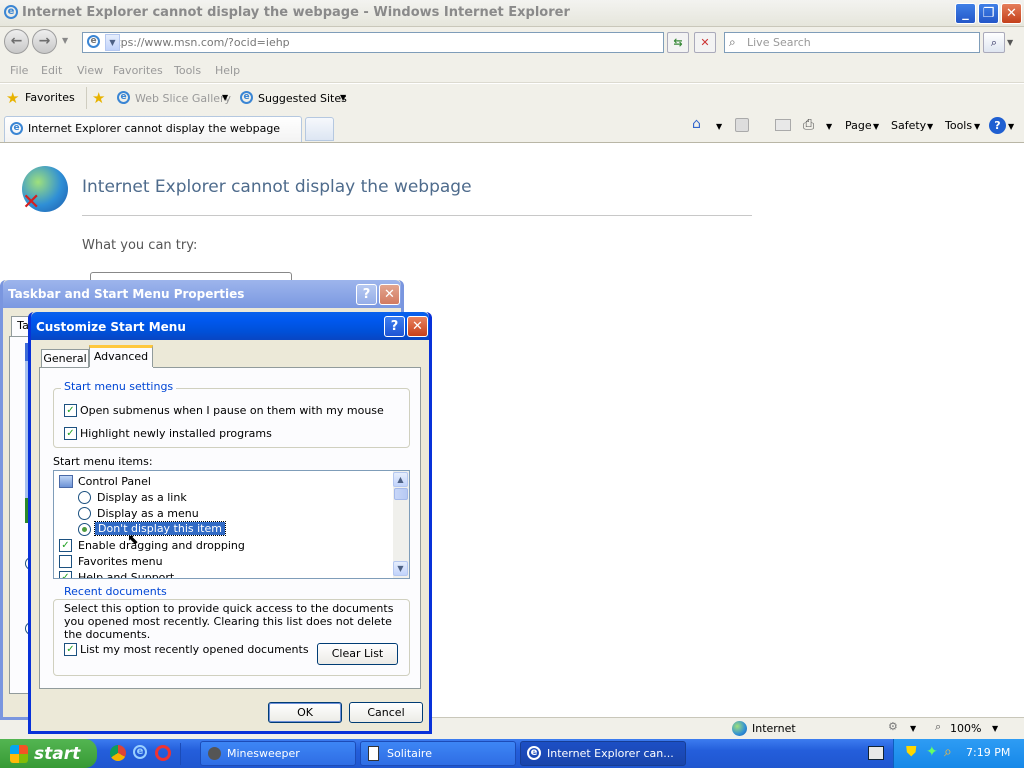  What do you see at coordinates (44, 41) in the screenshot?
I see `forward-button: →` at bounding box center [44, 41].